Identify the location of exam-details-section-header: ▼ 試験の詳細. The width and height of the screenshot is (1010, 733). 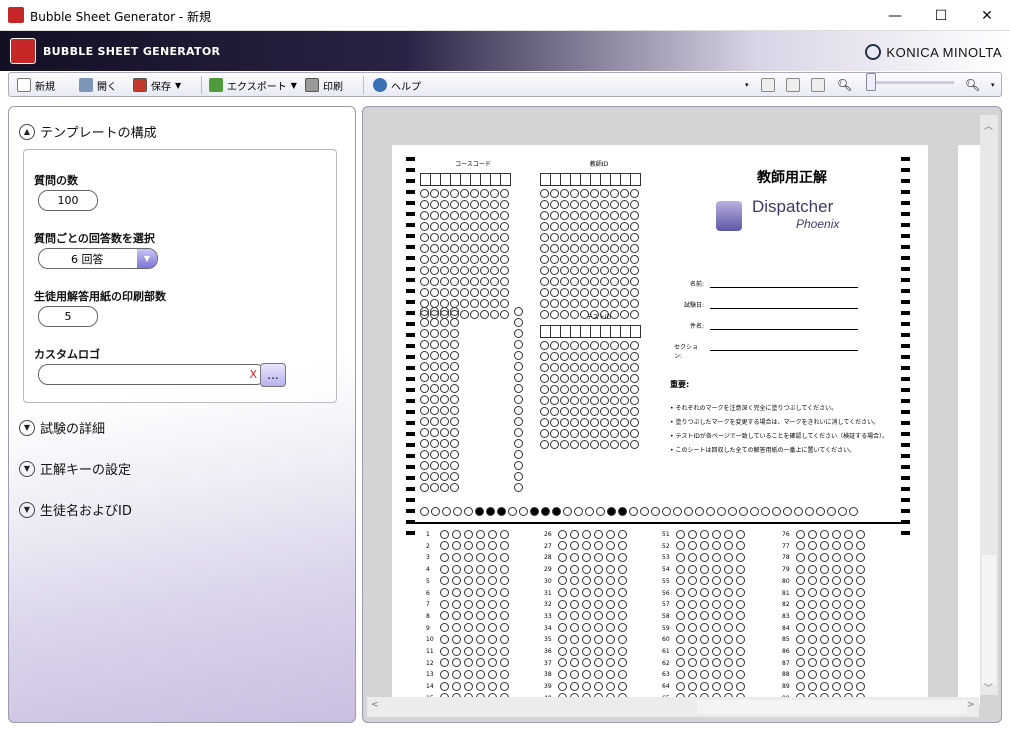
(62, 427).